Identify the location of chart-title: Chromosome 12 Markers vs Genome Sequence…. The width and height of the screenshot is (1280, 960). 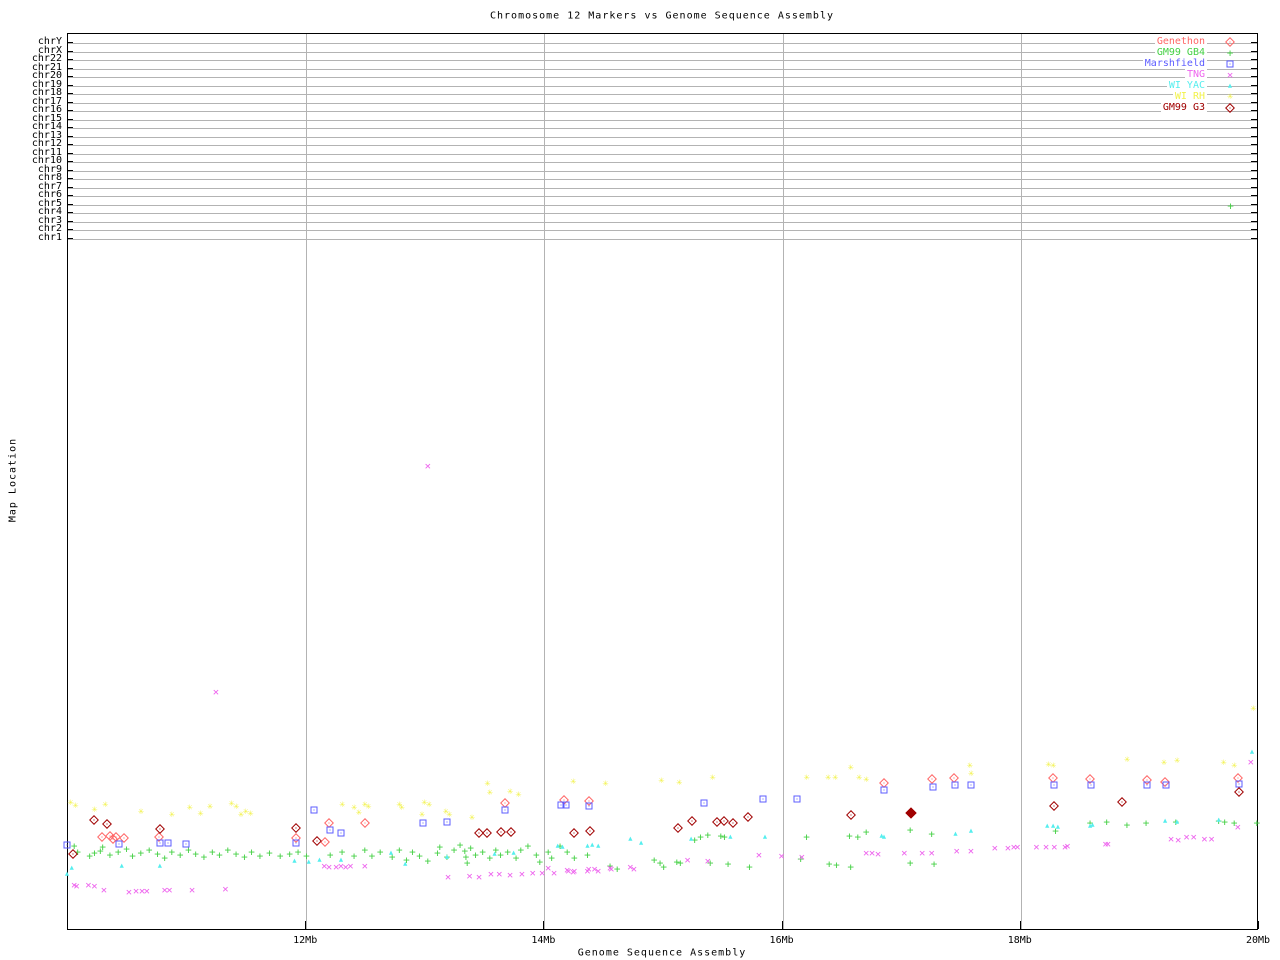
(662, 16).